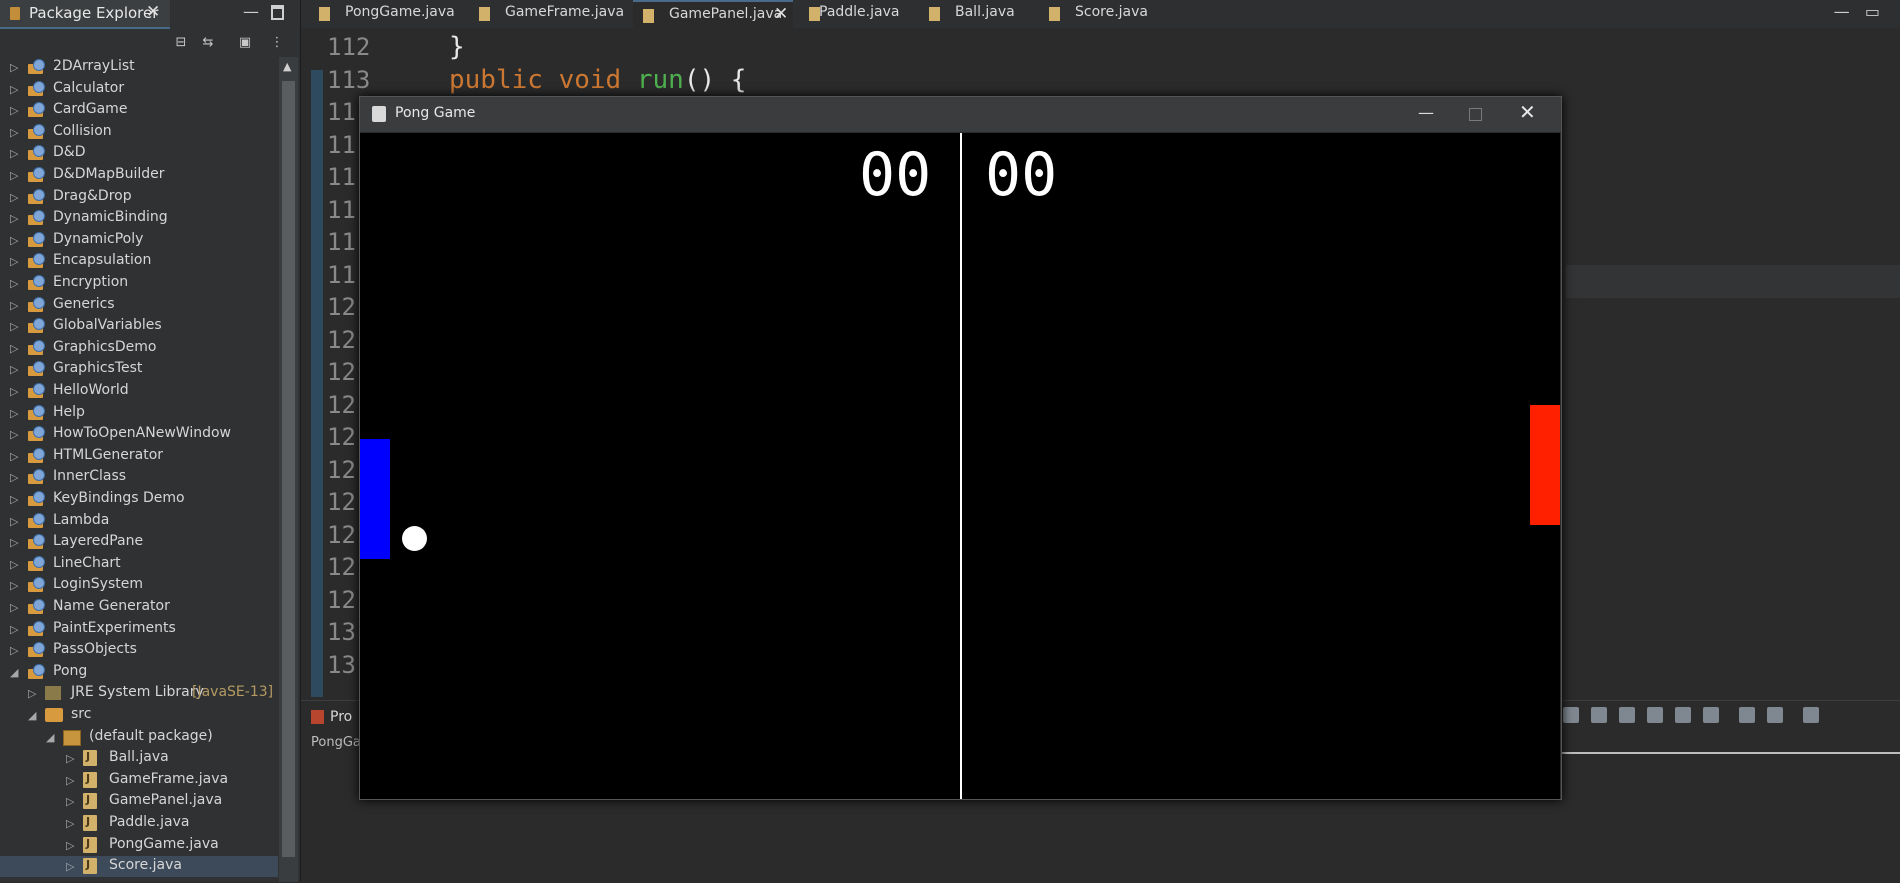 This screenshot has height=883, width=1900. What do you see at coordinates (139, 780) in the screenshot?
I see `file-gameframe: ▷ GameFrame.java` at bounding box center [139, 780].